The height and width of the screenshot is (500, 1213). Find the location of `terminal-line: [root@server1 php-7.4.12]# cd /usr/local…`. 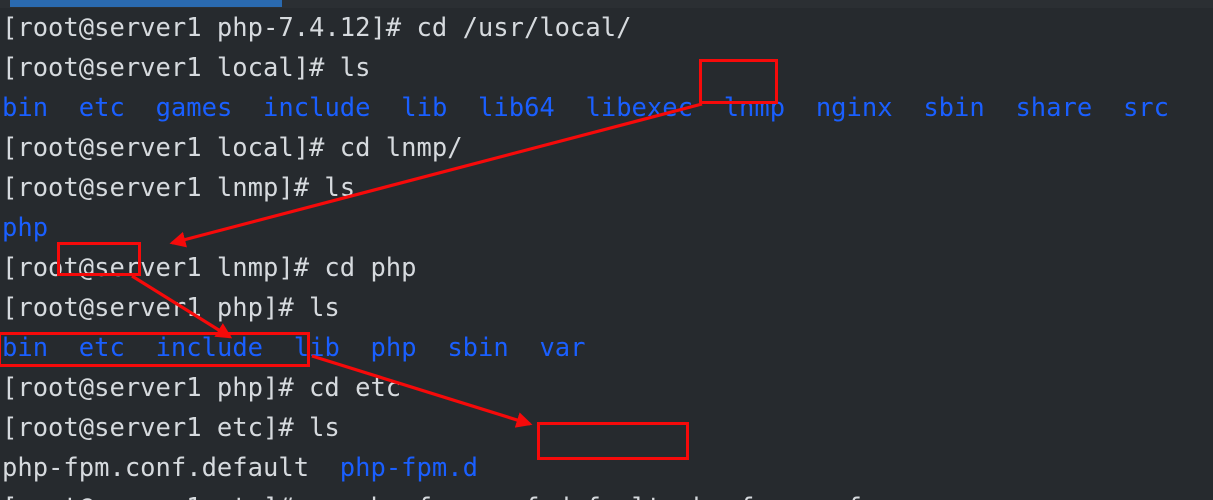

terminal-line: [root@server1 php-7.4.12]# cd /usr/local… is located at coordinates (606, 28).